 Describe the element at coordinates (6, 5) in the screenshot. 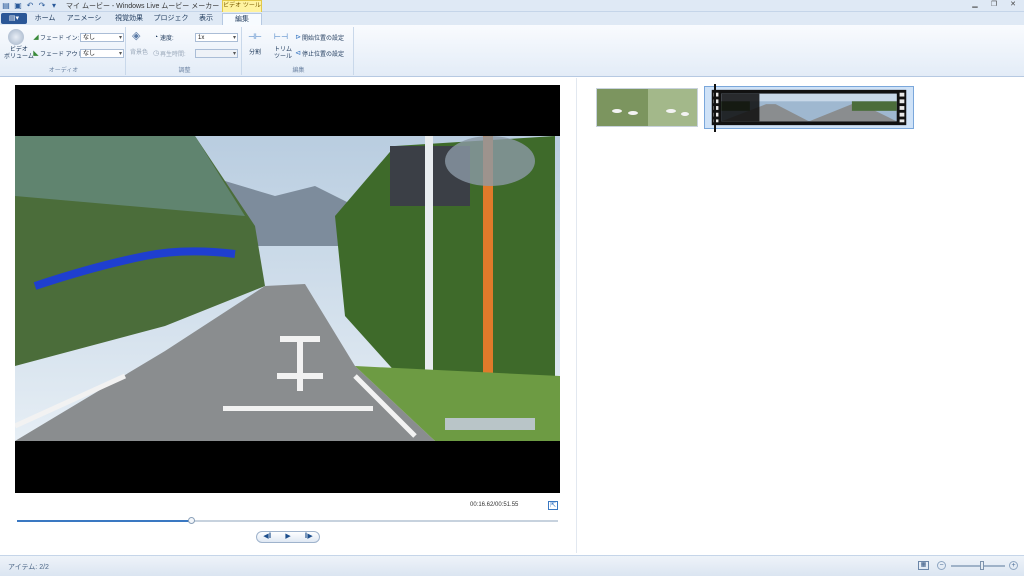

I see `app-icon: ▤` at that location.